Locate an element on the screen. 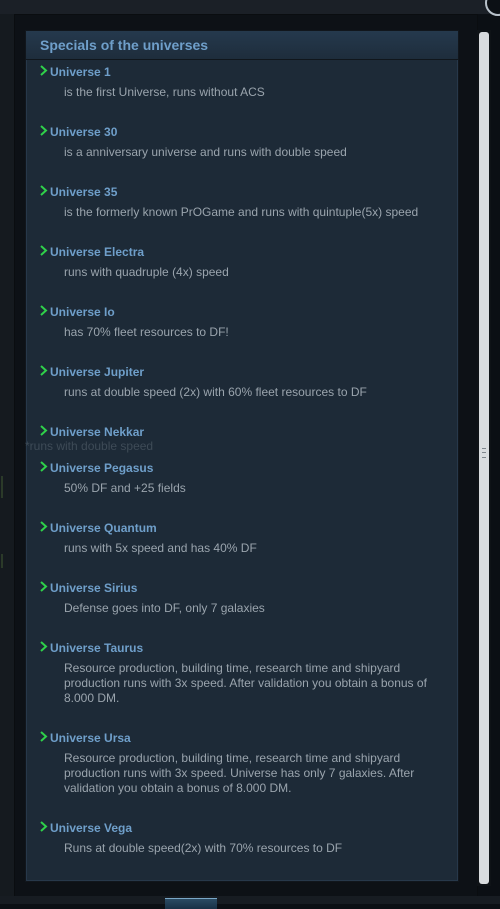 The image size is (500, 909). universe-description: Defense goes into DF, only 7 galaxies is located at coordinates (164, 608).